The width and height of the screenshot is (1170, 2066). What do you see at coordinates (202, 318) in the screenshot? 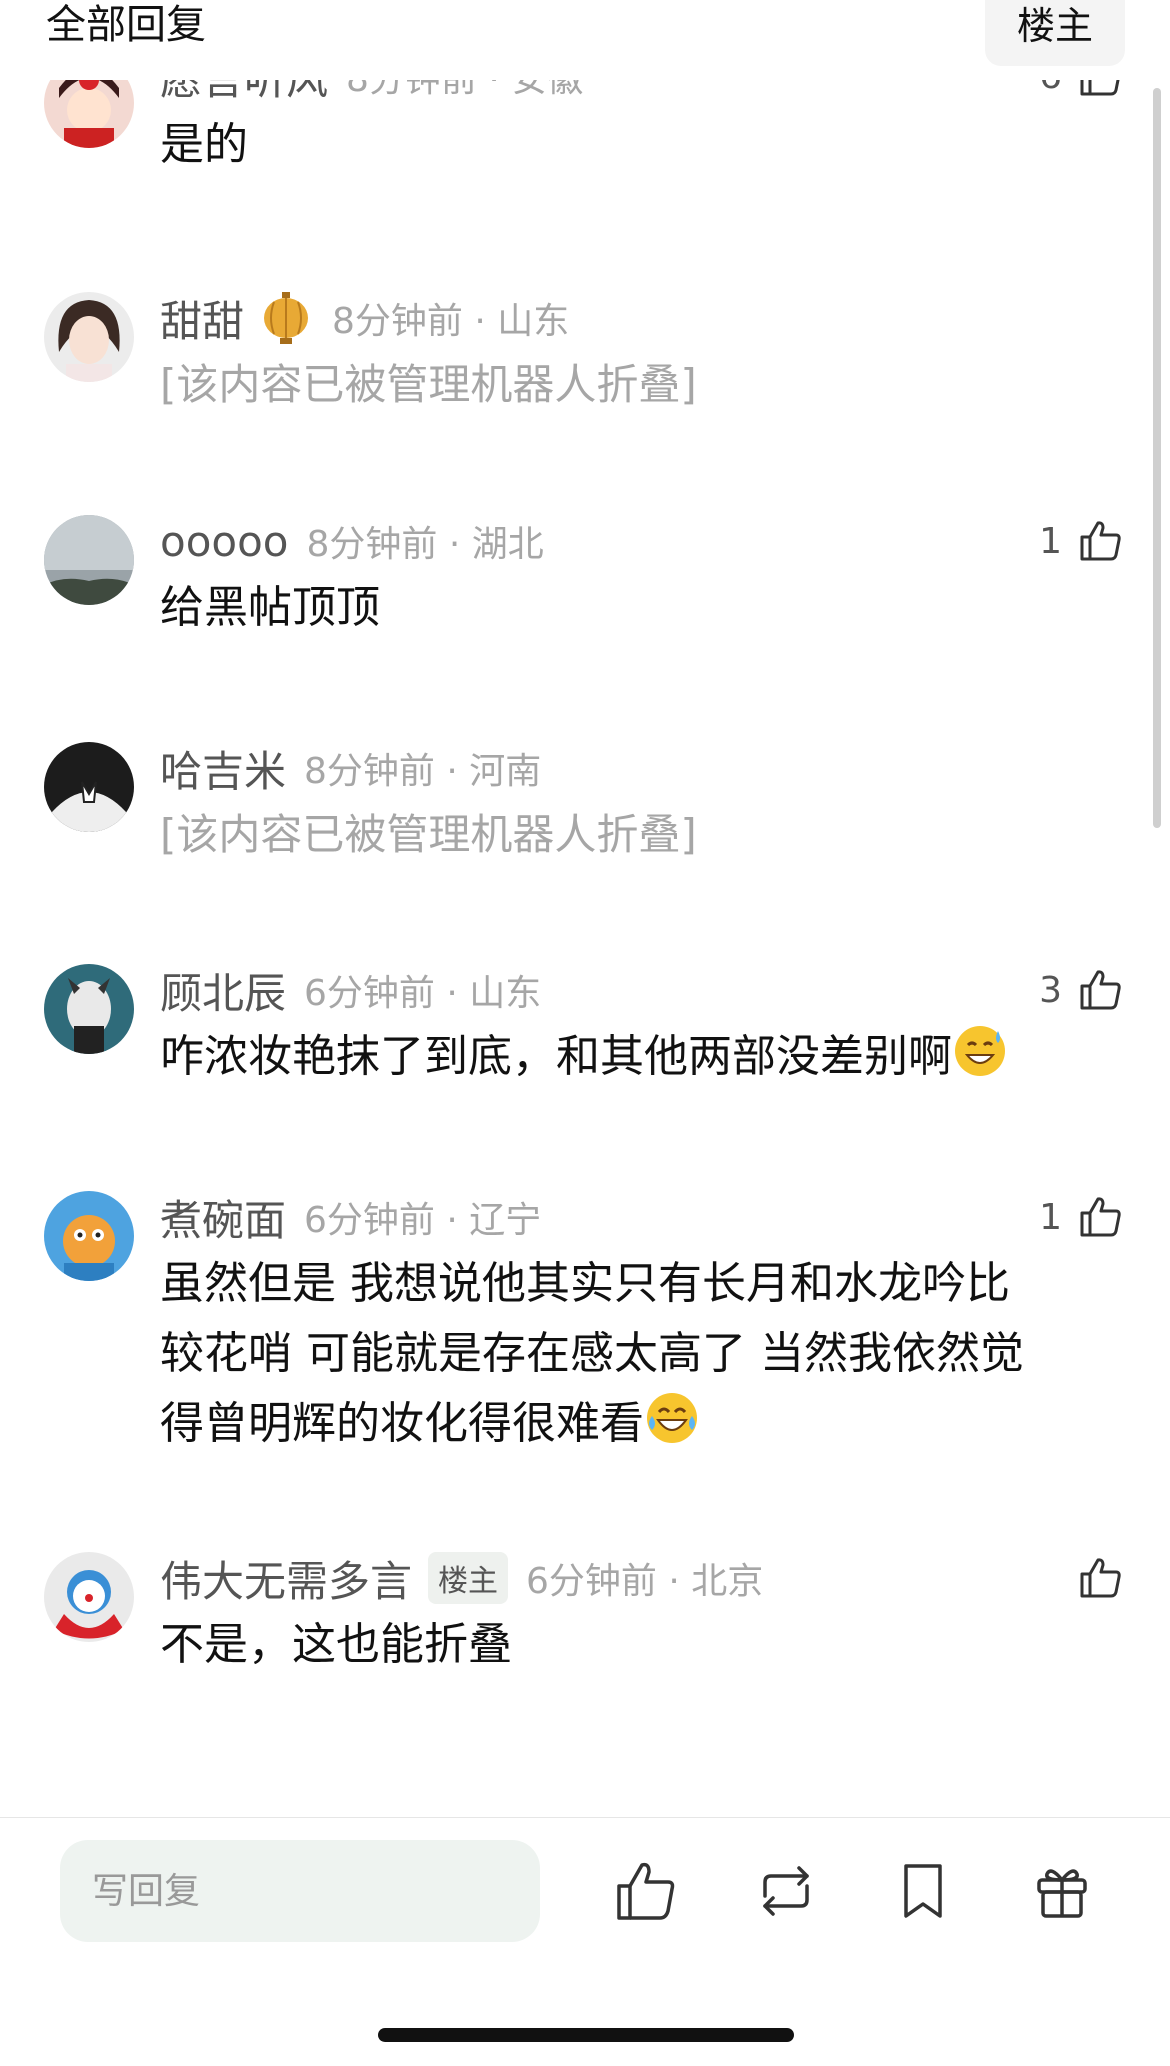
I see `username: 甜甜` at bounding box center [202, 318].